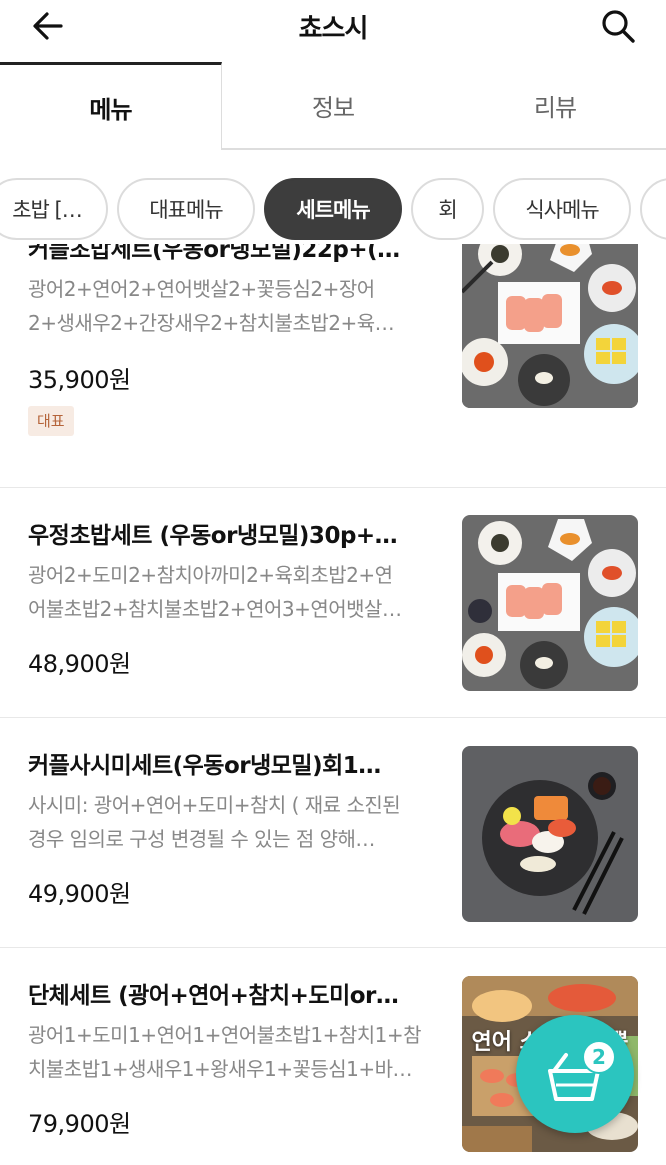 The height and width of the screenshot is (1165, 666). Describe the element at coordinates (51, 421) in the screenshot. I see `signature-badge: 대표` at that location.